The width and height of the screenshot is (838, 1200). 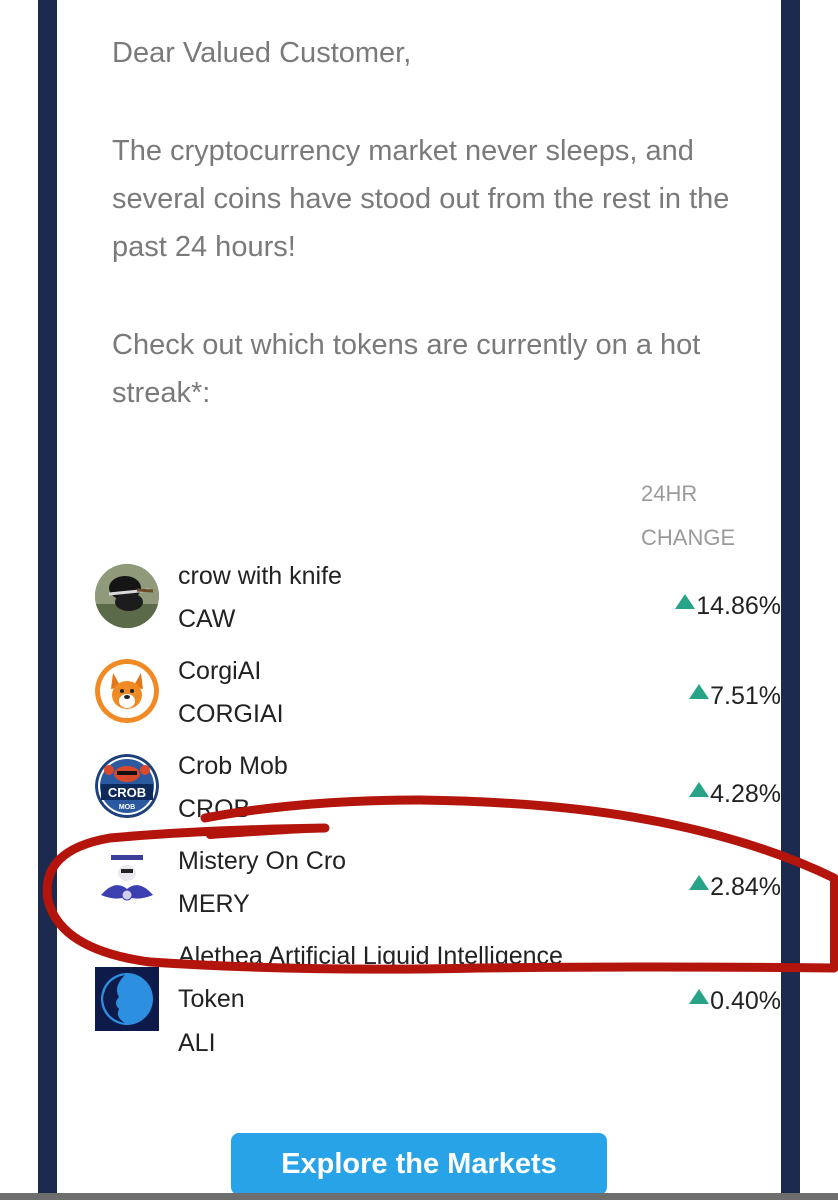 What do you see at coordinates (696, 516) in the screenshot?
I see `change-column-header: 24HR CHANGE` at bounding box center [696, 516].